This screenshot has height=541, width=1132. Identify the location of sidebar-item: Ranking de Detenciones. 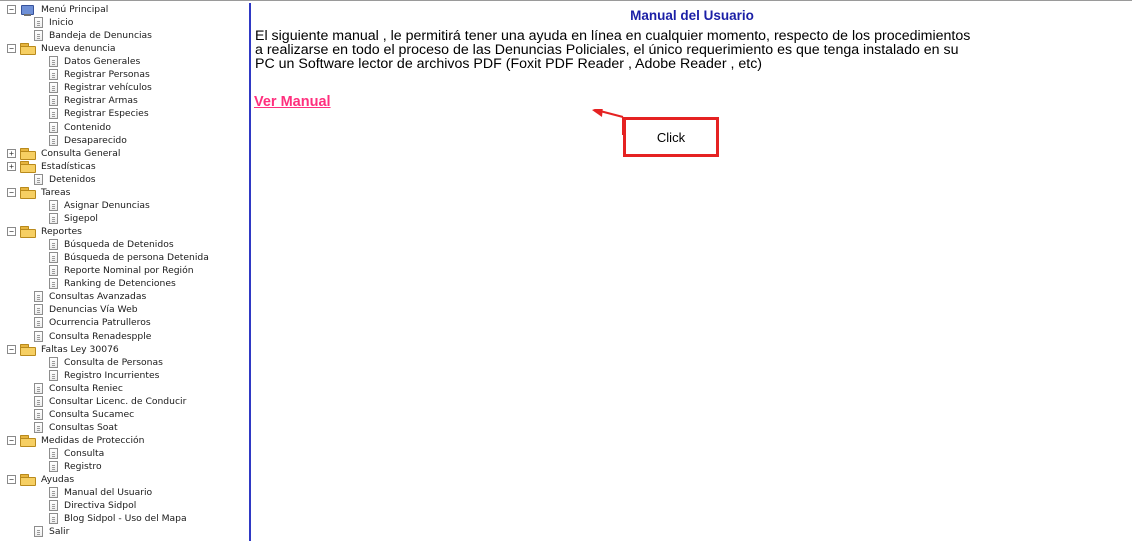
(112, 283).